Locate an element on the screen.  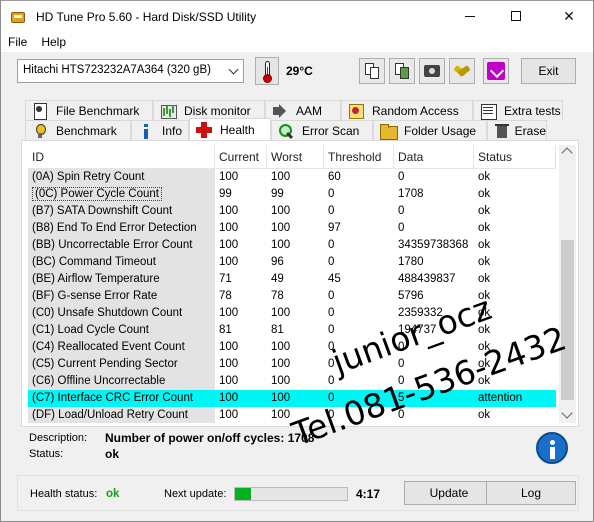
cell-worst: 96 is located at coordinates (277, 262).